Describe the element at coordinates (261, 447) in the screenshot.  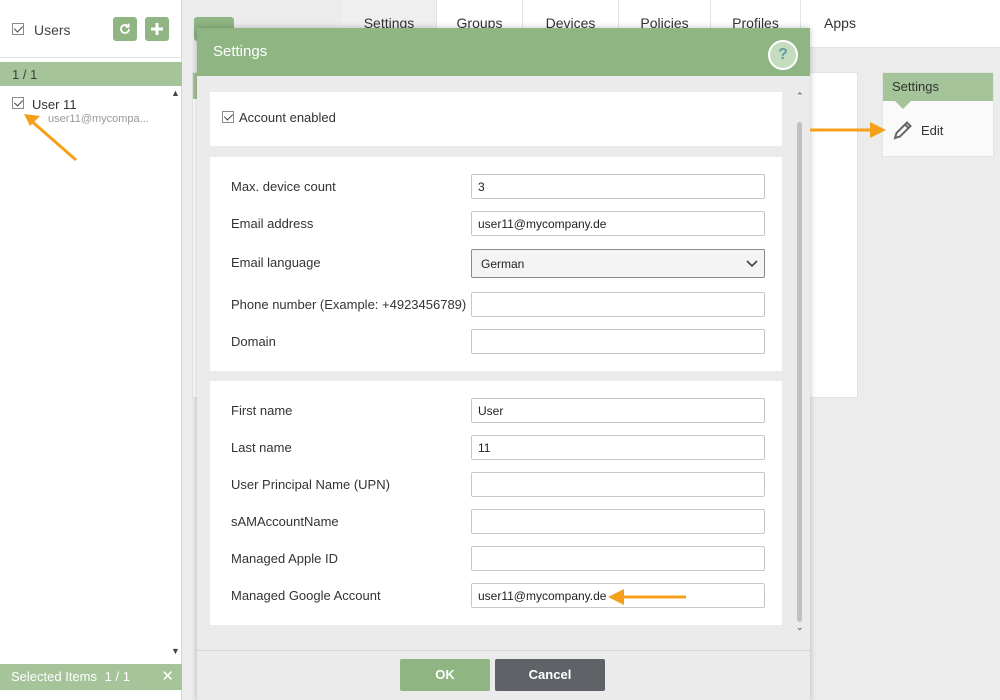
I see `last-name-label: Last name` at that location.